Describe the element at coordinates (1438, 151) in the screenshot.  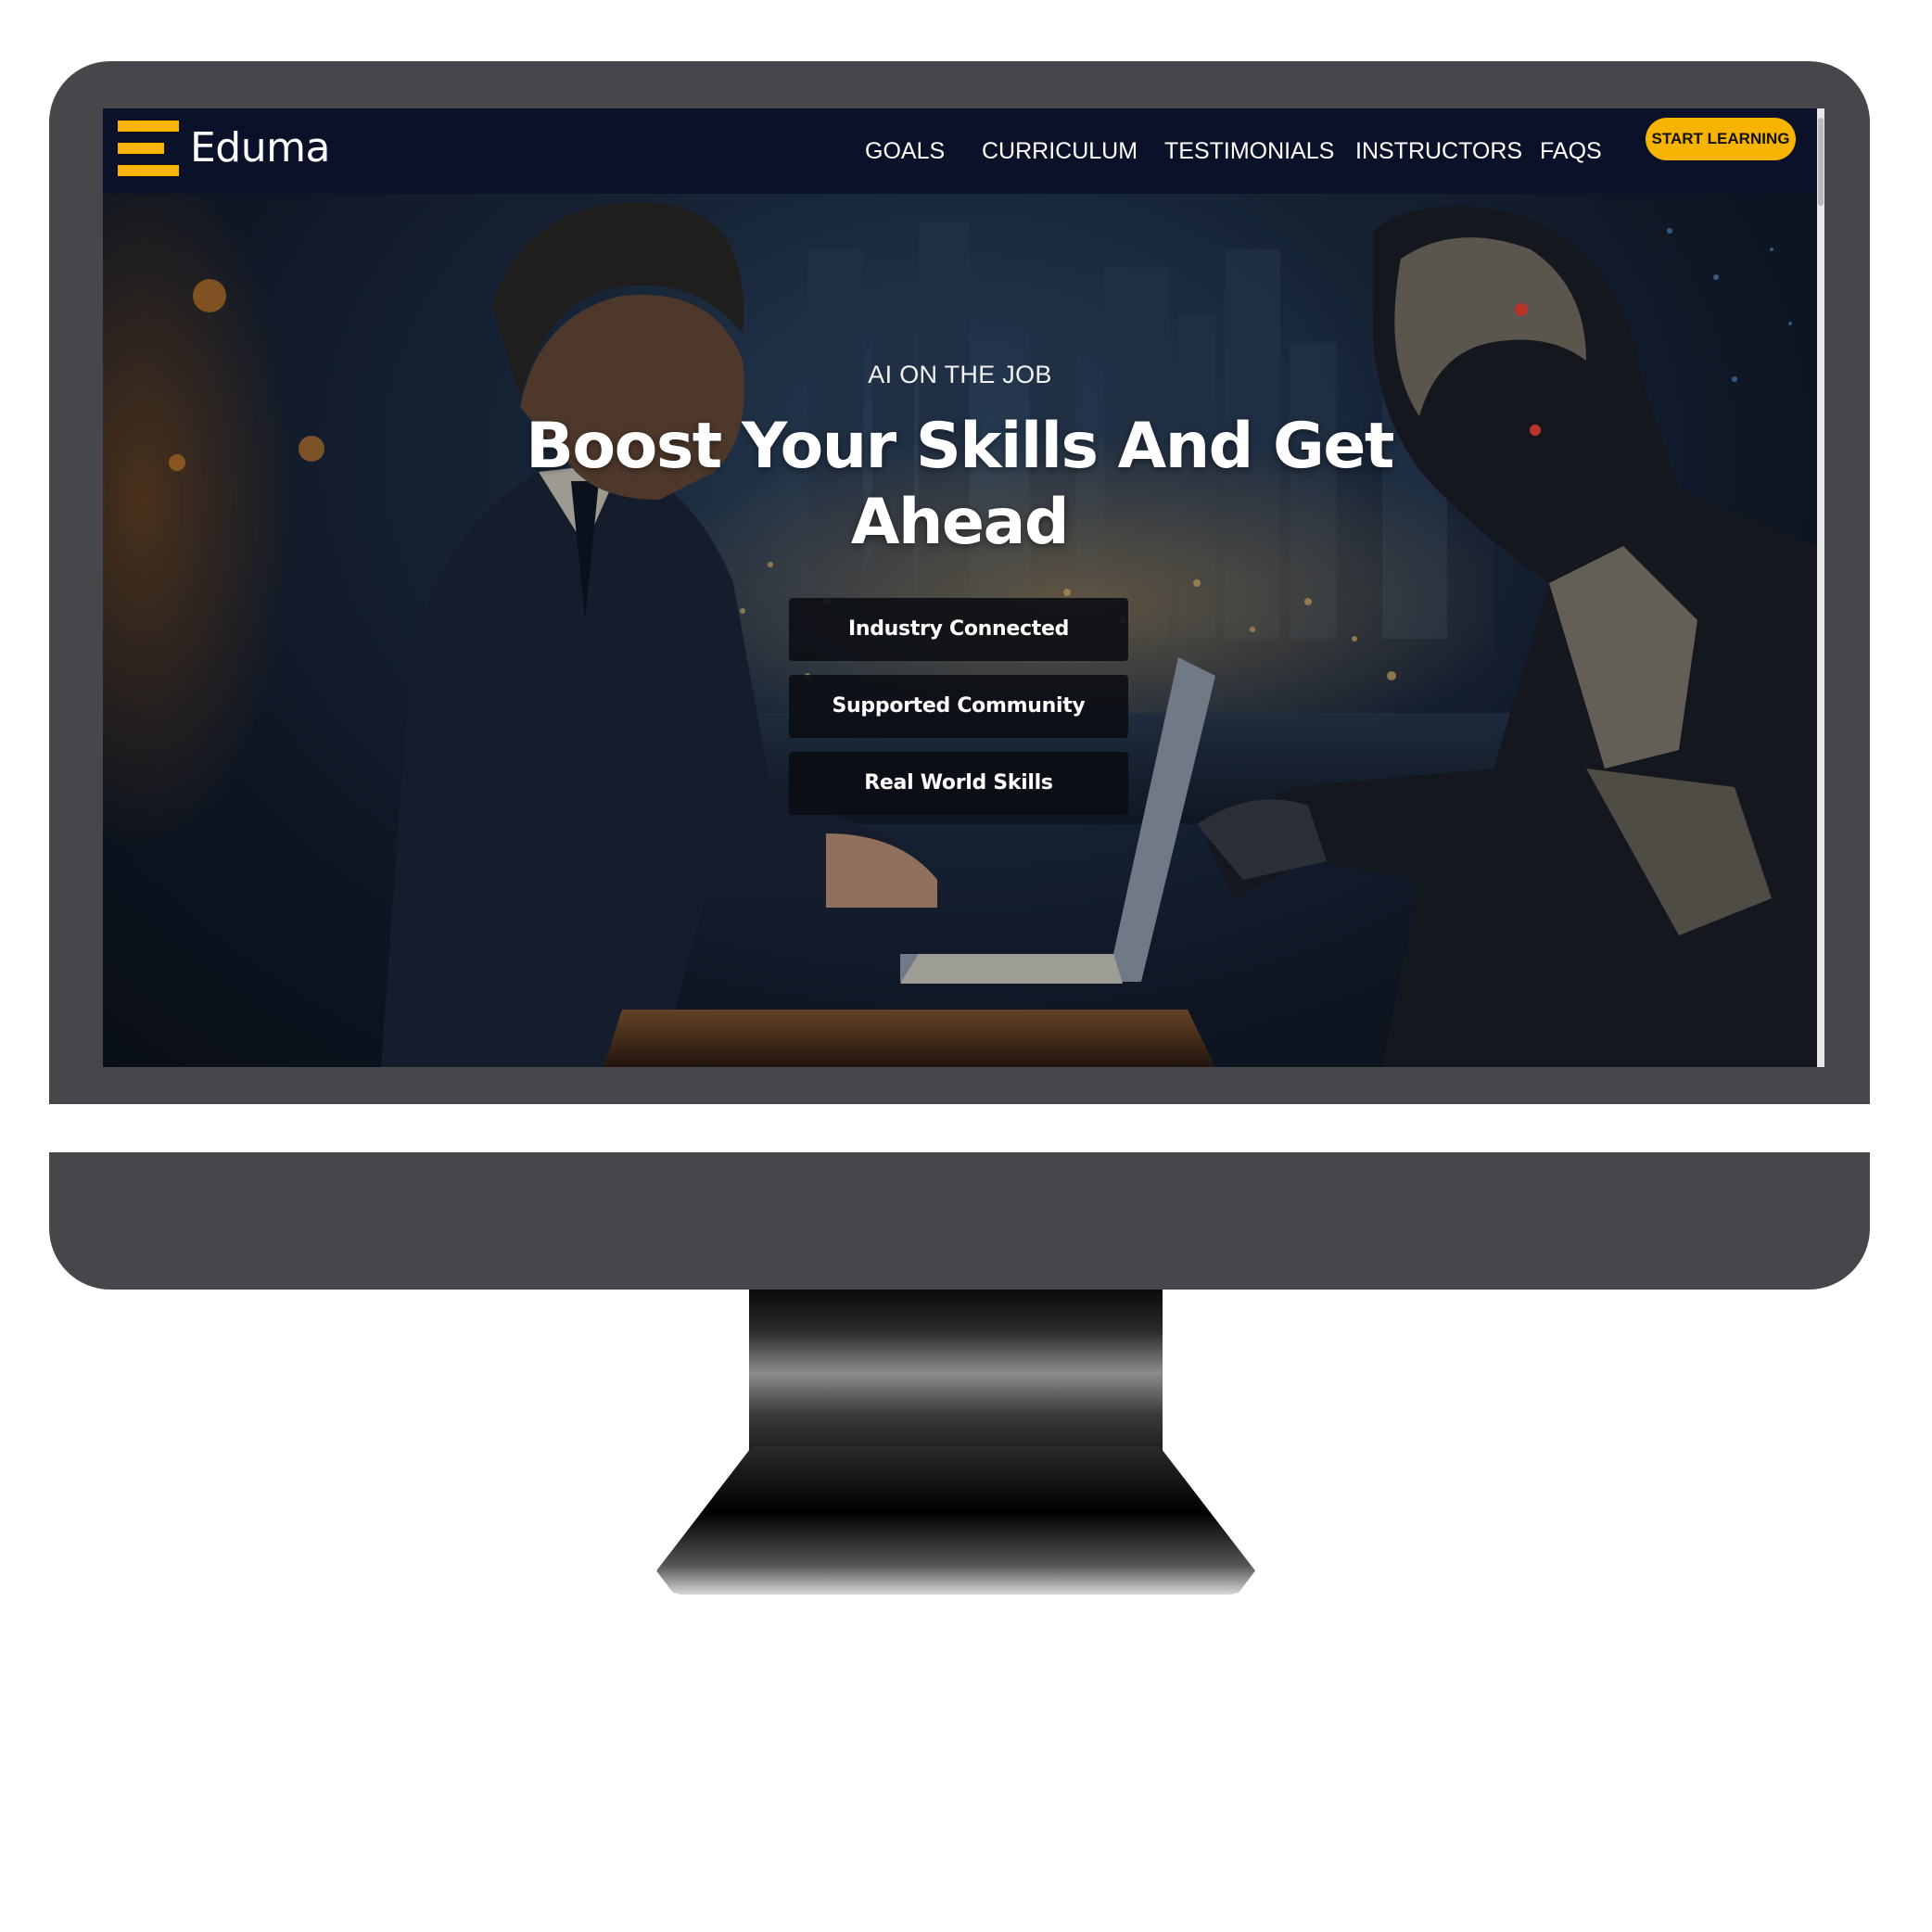
I see `nav-link-instructors: INSTRUCTORS` at that location.